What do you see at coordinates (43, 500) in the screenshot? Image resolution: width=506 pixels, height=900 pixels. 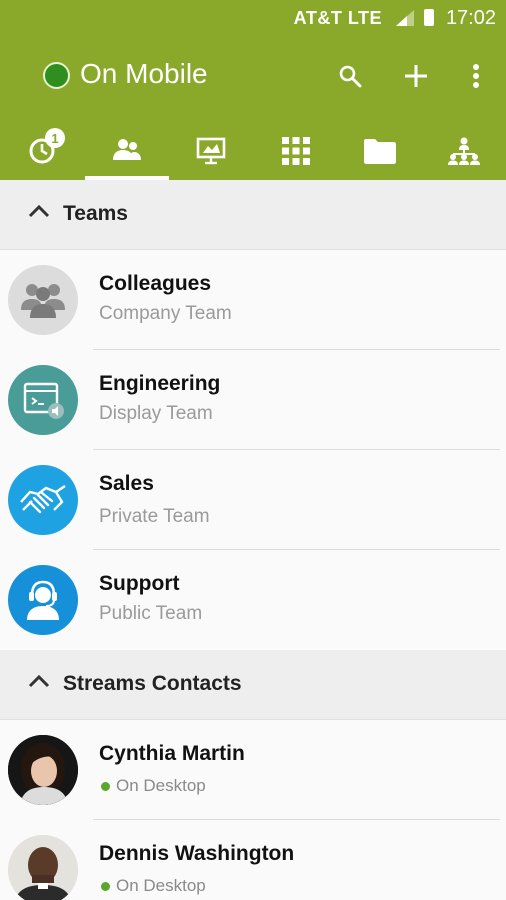 I see `handshake-icon` at bounding box center [43, 500].